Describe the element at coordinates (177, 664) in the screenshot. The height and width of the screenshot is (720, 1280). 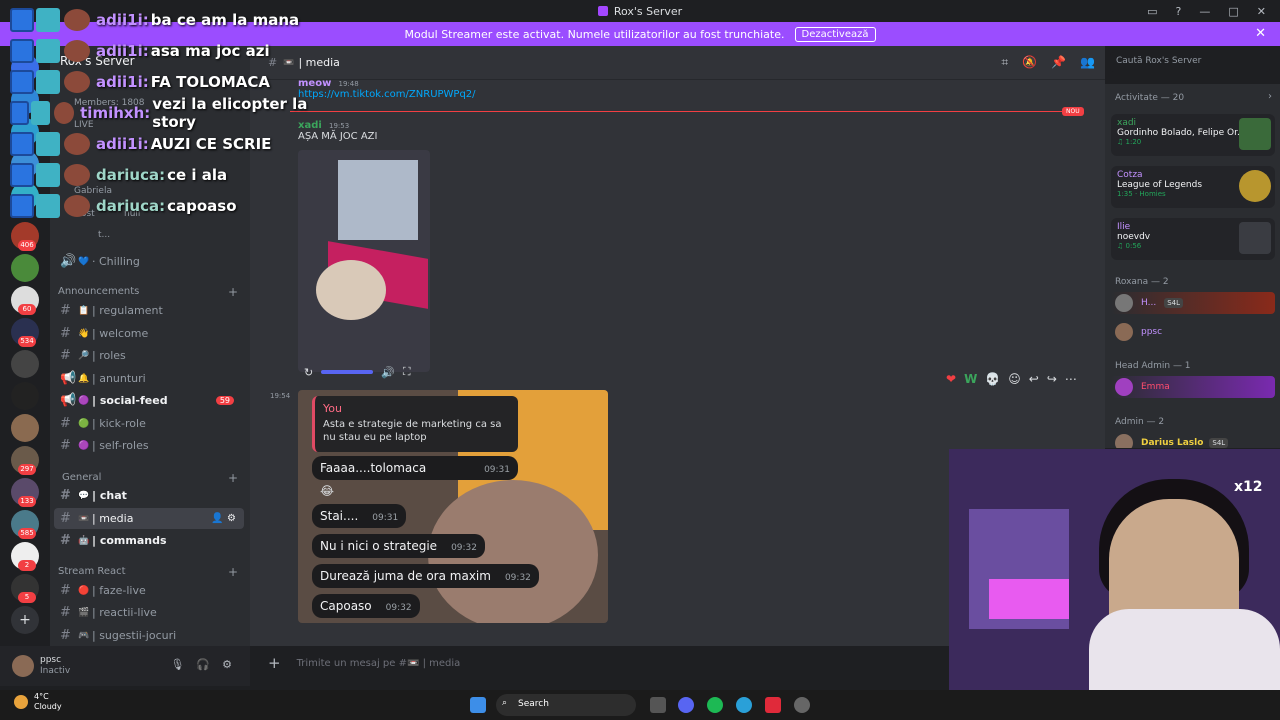
I see `microphone-icon: 🎙` at that location.